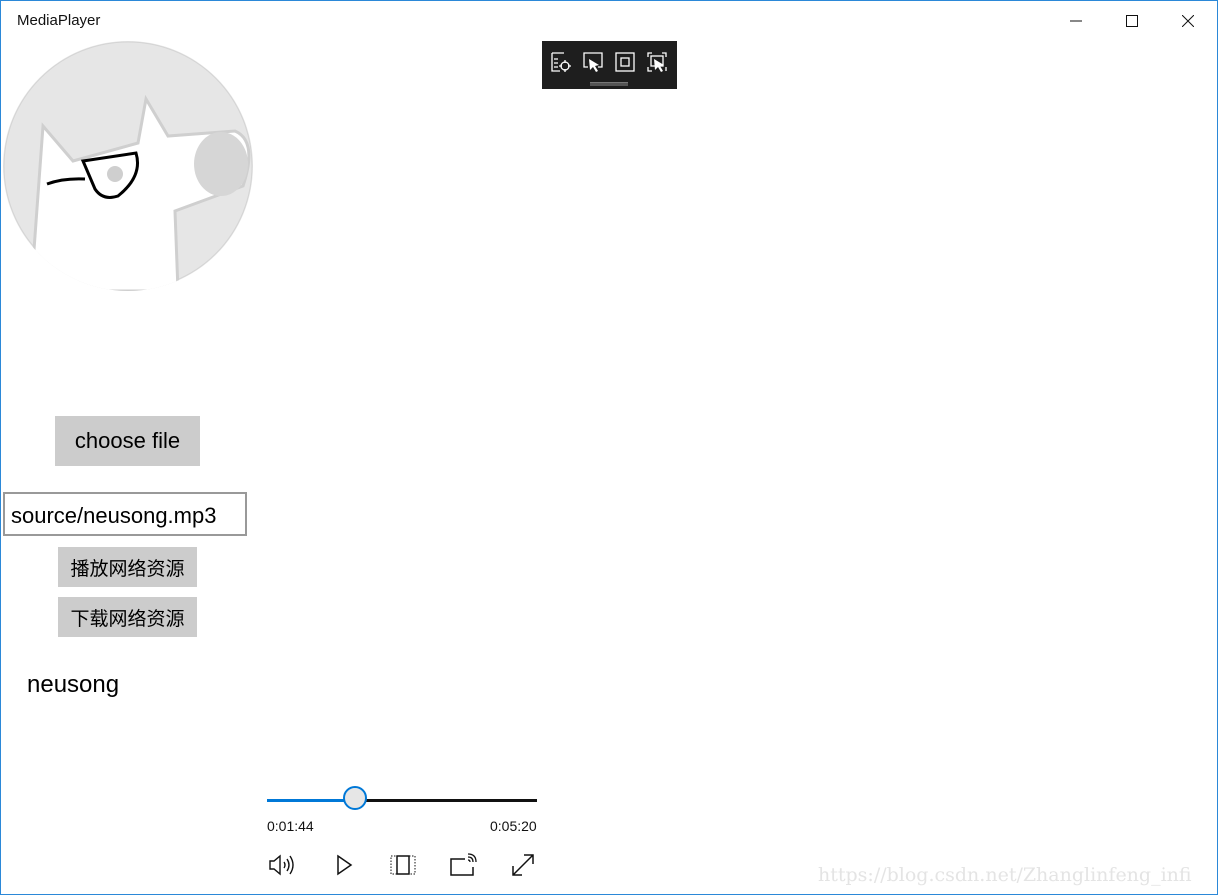 This screenshot has width=1218, height=895. What do you see at coordinates (609, 84) in the screenshot?
I see `toolbar-grip` at bounding box center [609, 84].